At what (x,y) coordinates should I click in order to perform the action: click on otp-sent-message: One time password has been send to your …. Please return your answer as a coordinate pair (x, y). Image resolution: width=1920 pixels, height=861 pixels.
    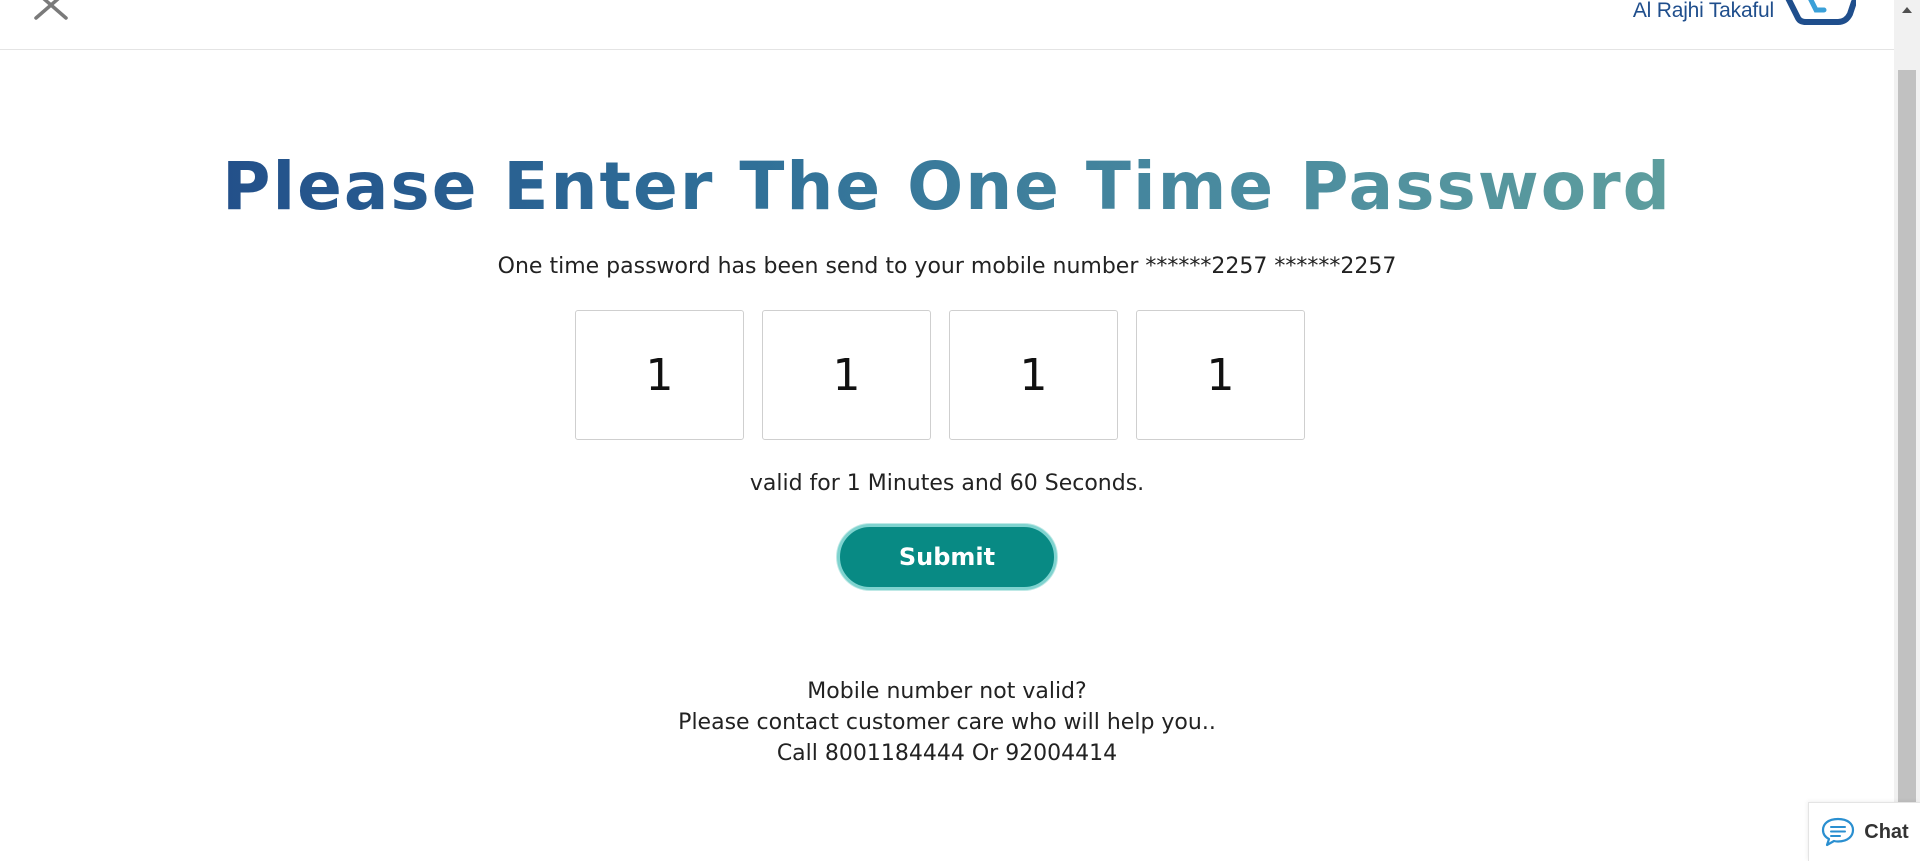
    Looking at the image, I should click on (947, 266).